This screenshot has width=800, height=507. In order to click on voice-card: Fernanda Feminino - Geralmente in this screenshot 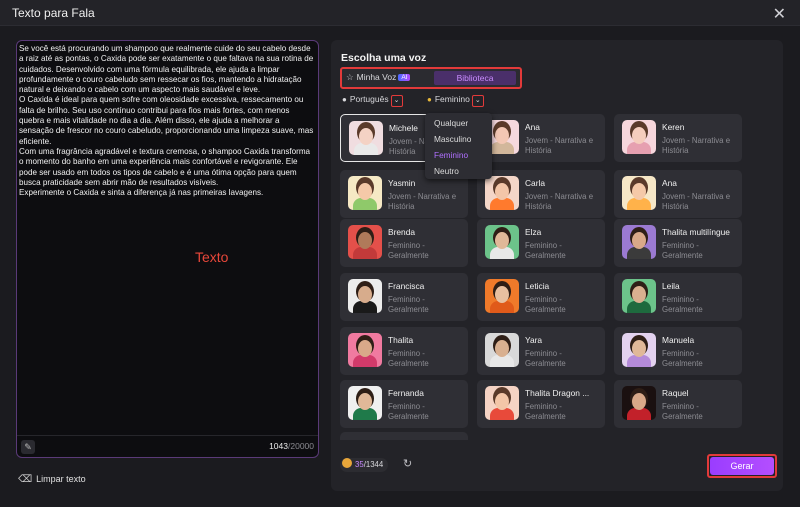, I will do `click(404, 404)`.